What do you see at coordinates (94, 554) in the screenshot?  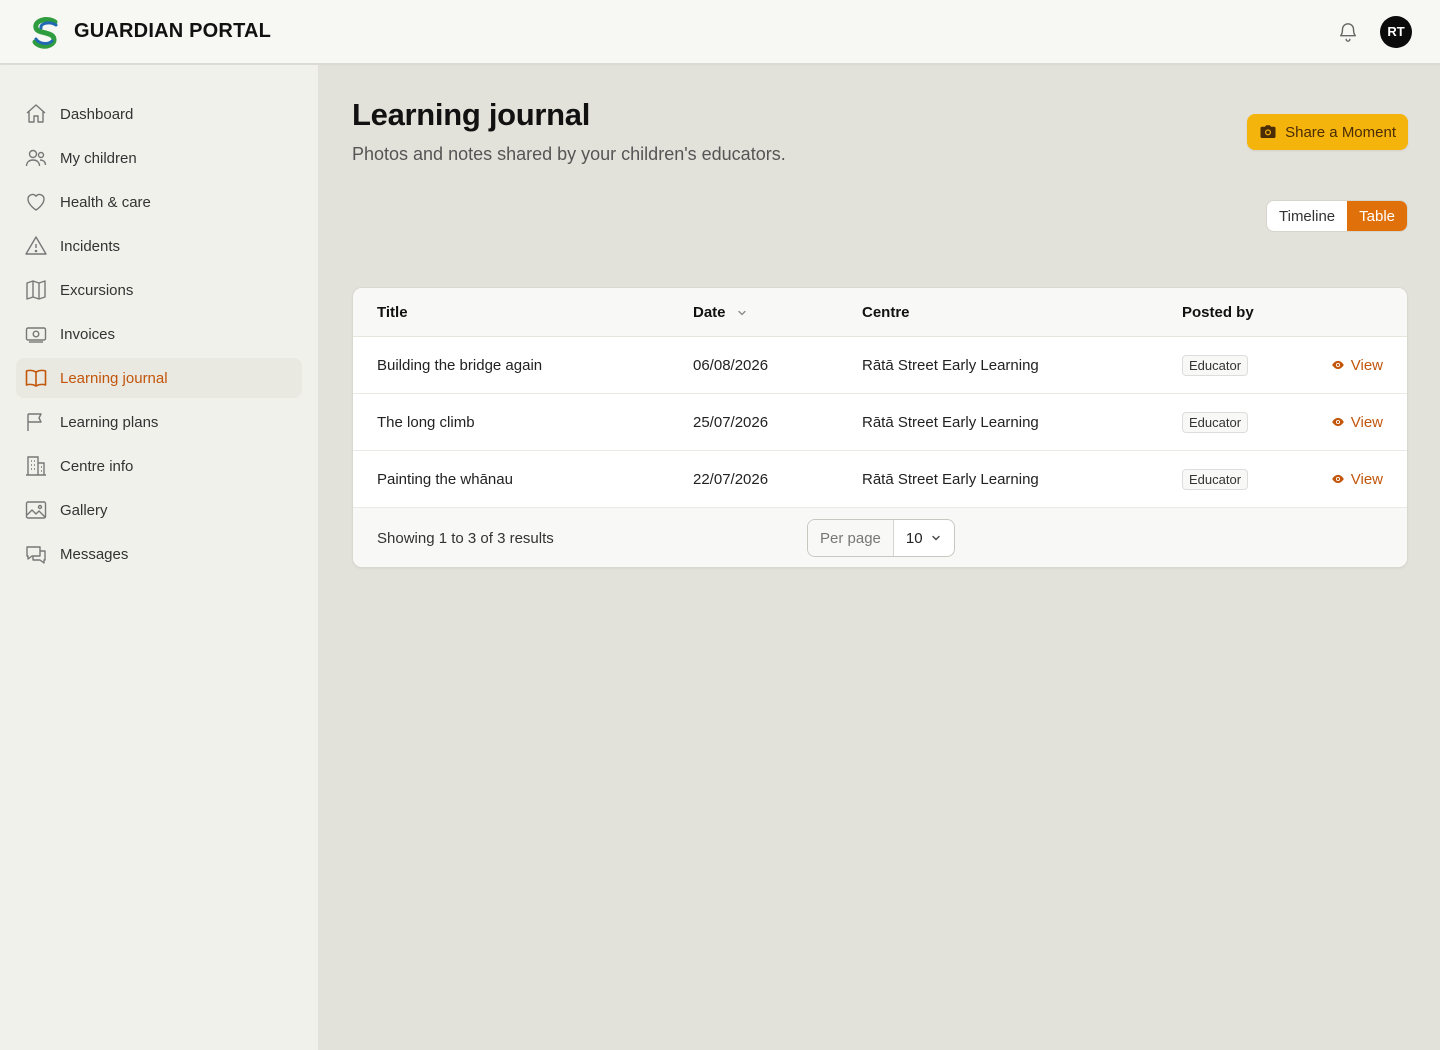 I see `sidebar-item-label: Messages` at bounding box center [94, 554].